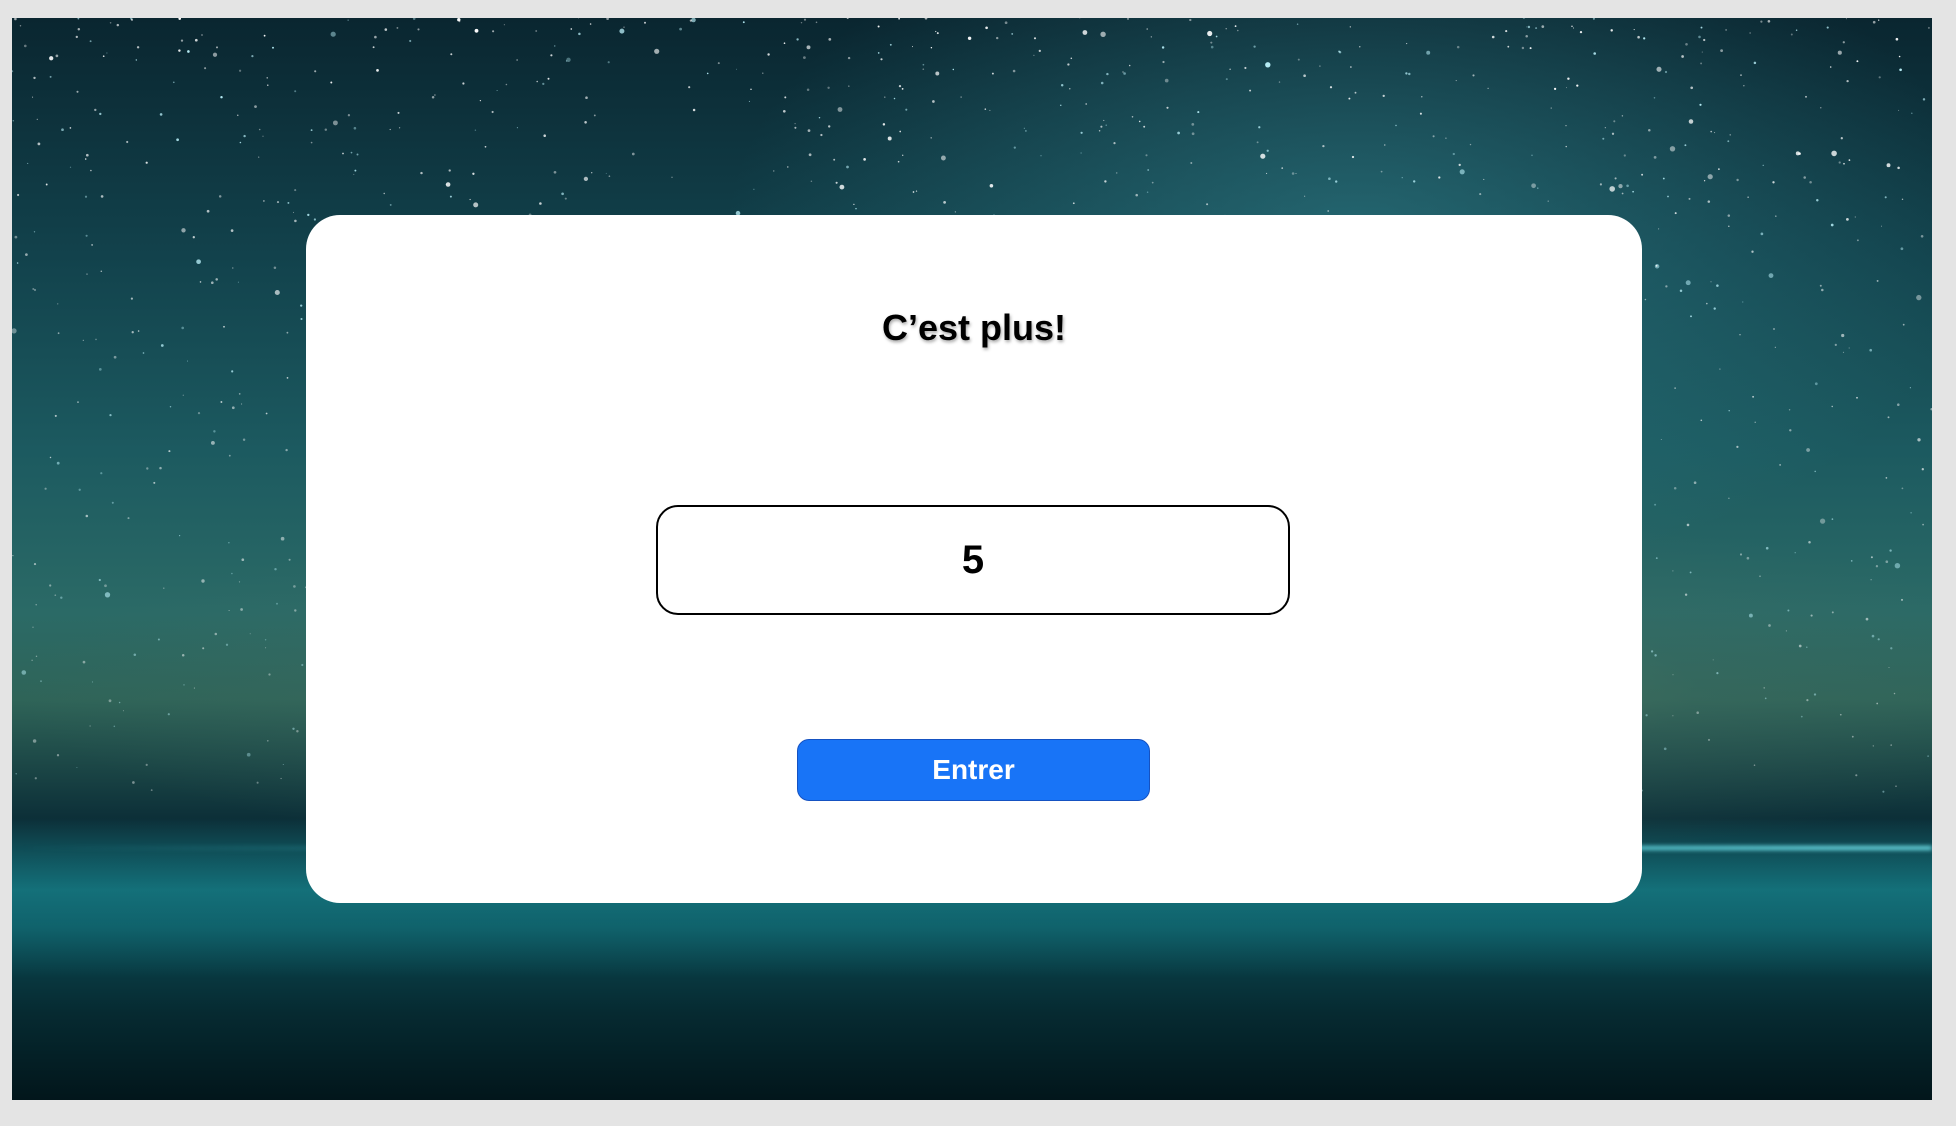 The width and height of the screenshot is (1956, 1126). I want to click on guess-input, so click(973, 560).